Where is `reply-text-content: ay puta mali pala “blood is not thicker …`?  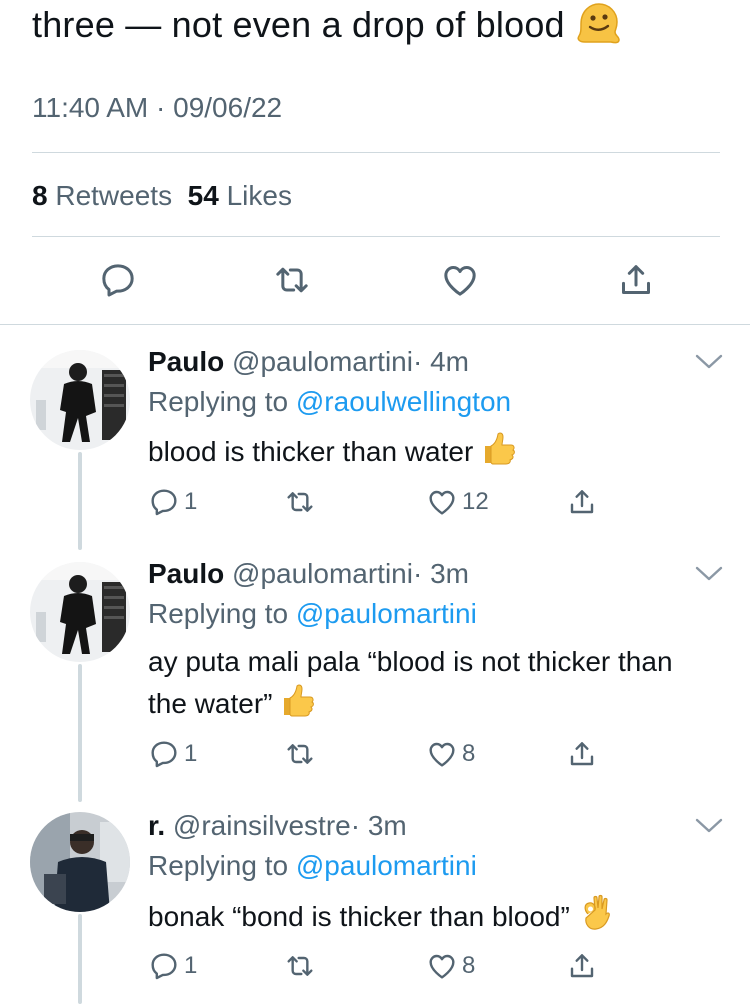
reply-text-content: ay puta mali pala “blood is not thicker … is located at coordinates (410, 682).